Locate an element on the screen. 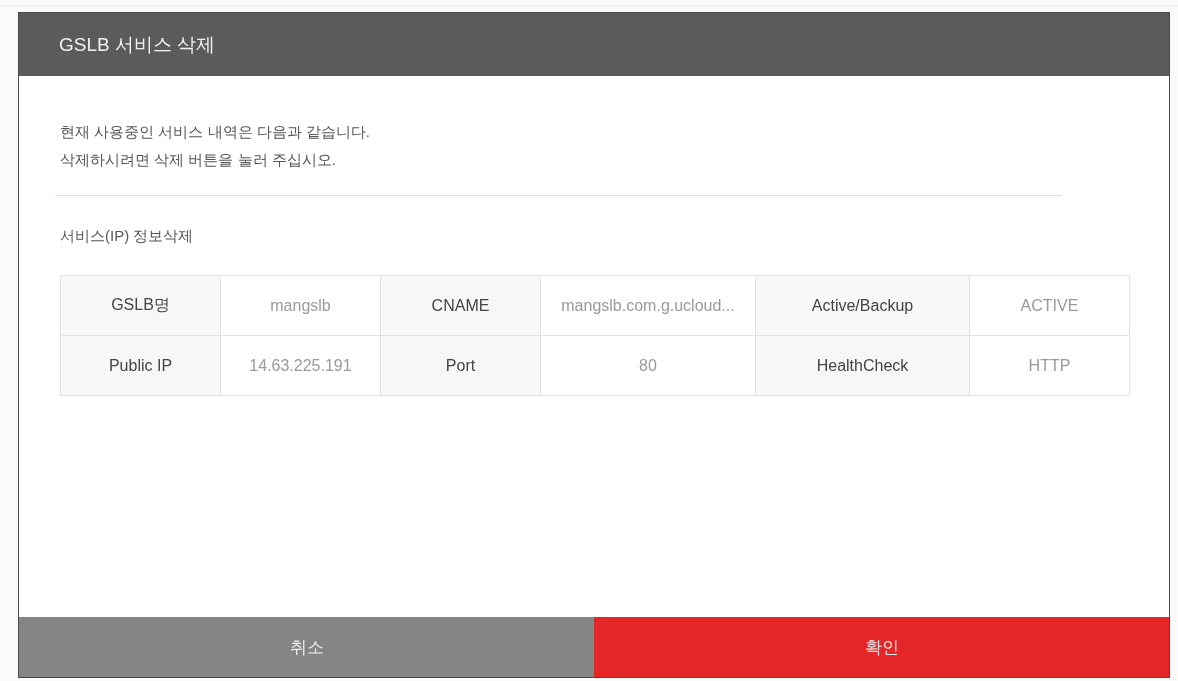 The height and width of the screenshot is (681, 1178). header-cell: Active/Backup is located at coordinates (863, 306).